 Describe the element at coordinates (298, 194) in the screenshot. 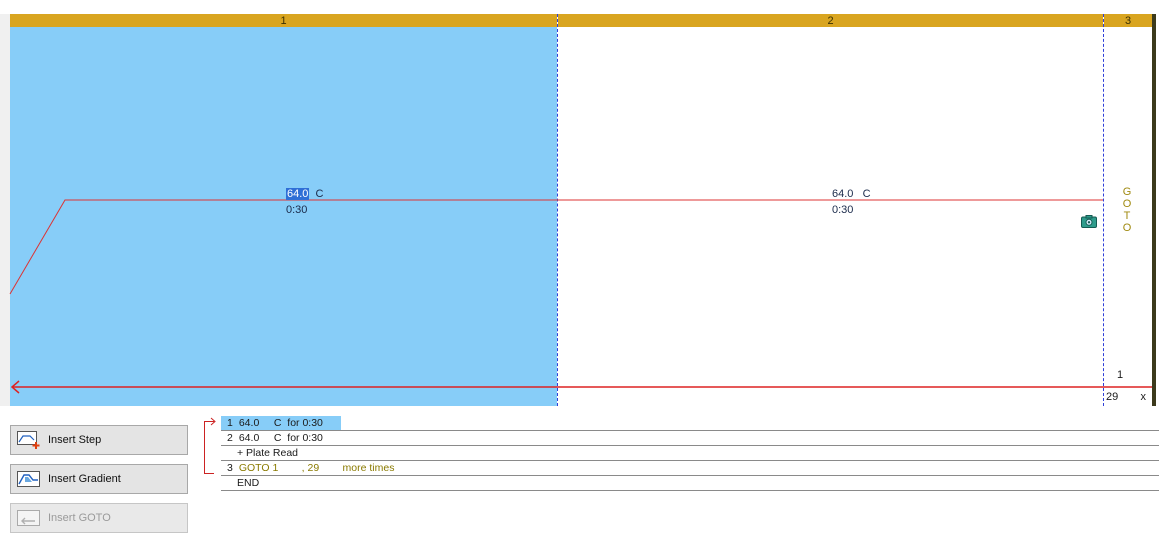

I see `step-1-temperature-value: 64.0` at that location.